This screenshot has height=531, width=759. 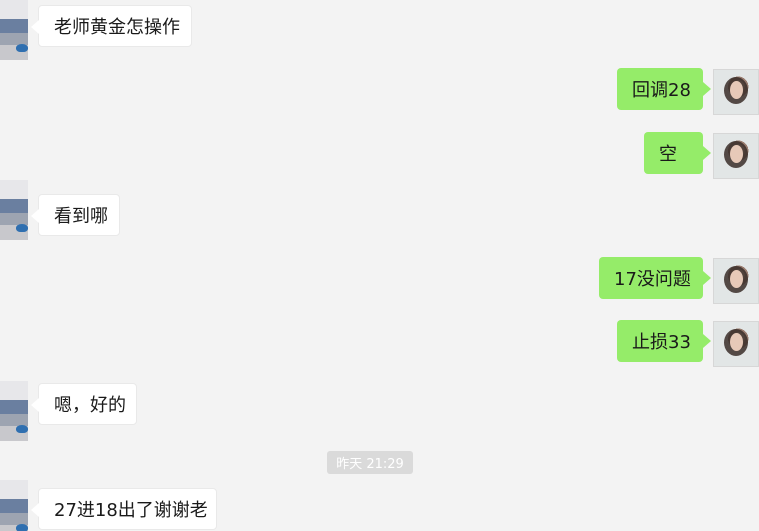 I want to click on message-bubble-outgoing: 17没问题, so click(x=655, y=278).